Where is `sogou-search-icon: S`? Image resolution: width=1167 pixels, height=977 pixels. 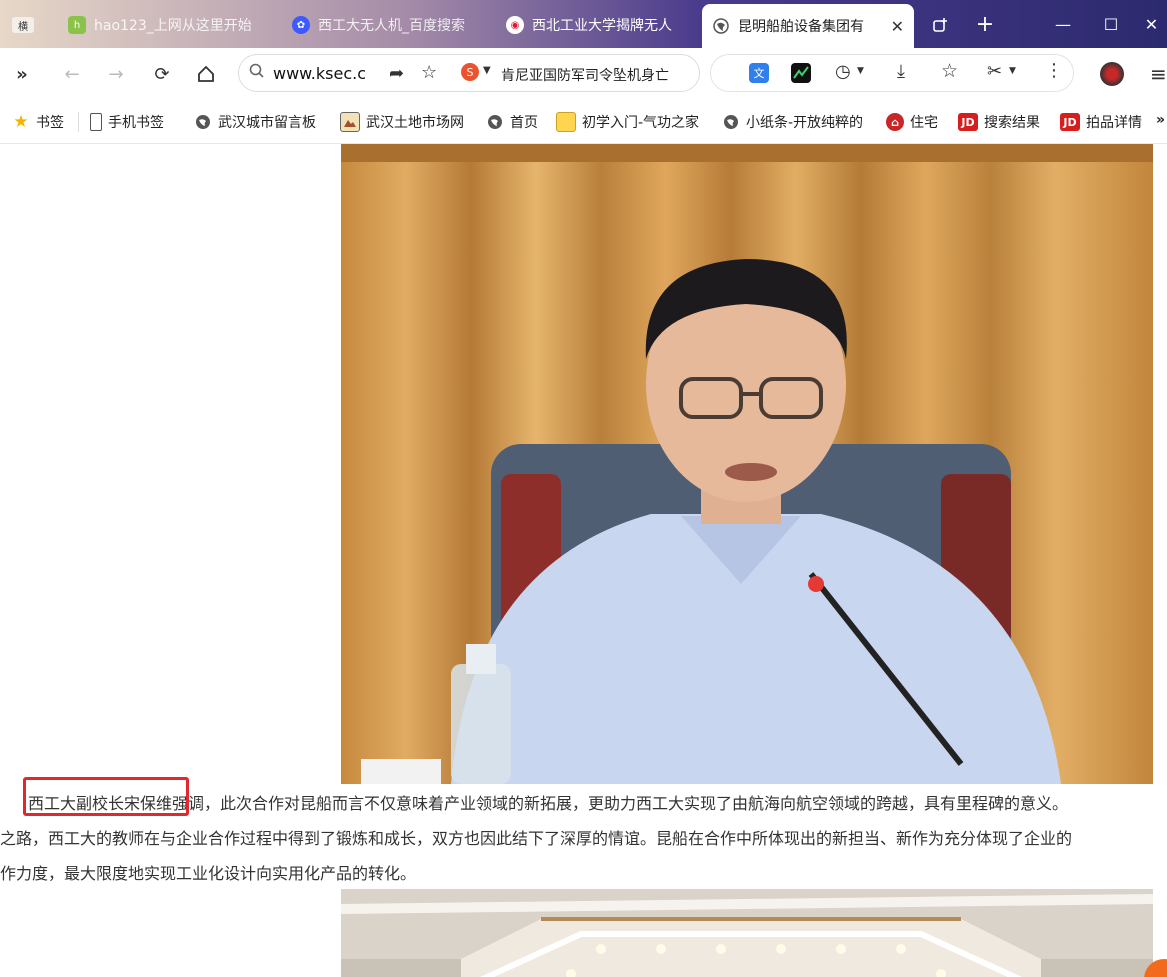 sogou-search-icon: S is located at coordinates (470, 72).